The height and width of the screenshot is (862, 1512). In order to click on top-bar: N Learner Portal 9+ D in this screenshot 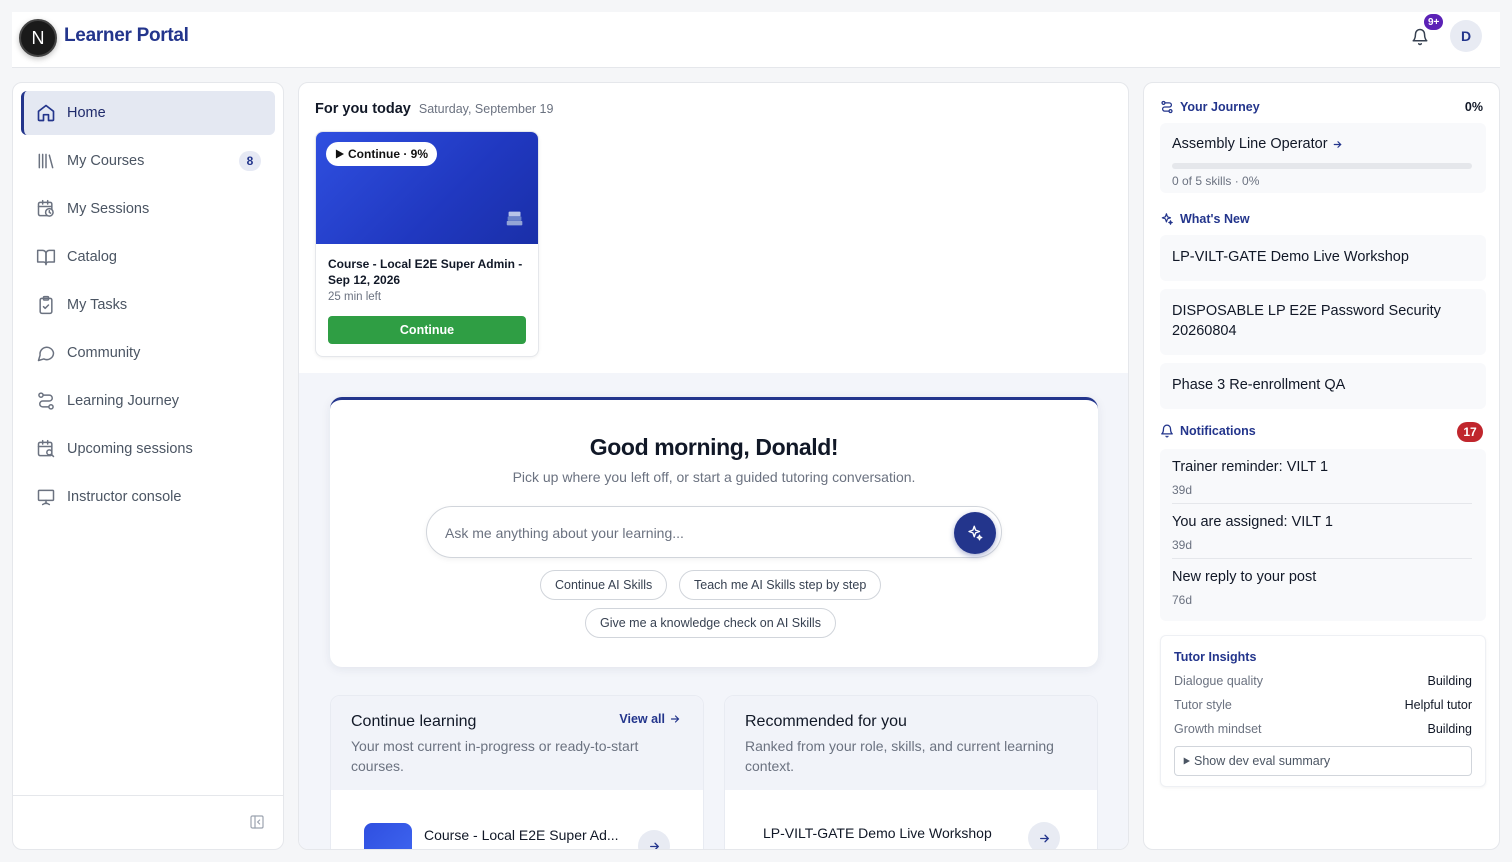, I will do `click(756, 40)`.